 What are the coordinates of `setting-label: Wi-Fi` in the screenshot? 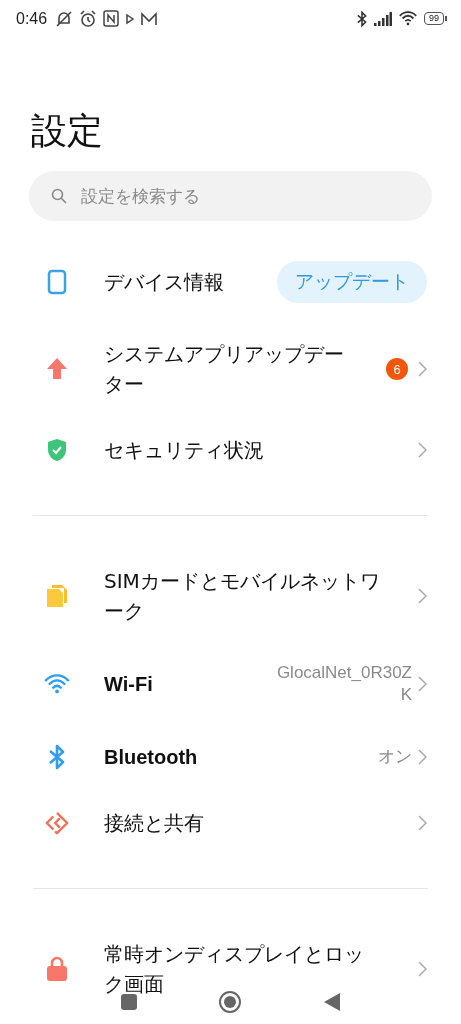 It's located at (129, 684).